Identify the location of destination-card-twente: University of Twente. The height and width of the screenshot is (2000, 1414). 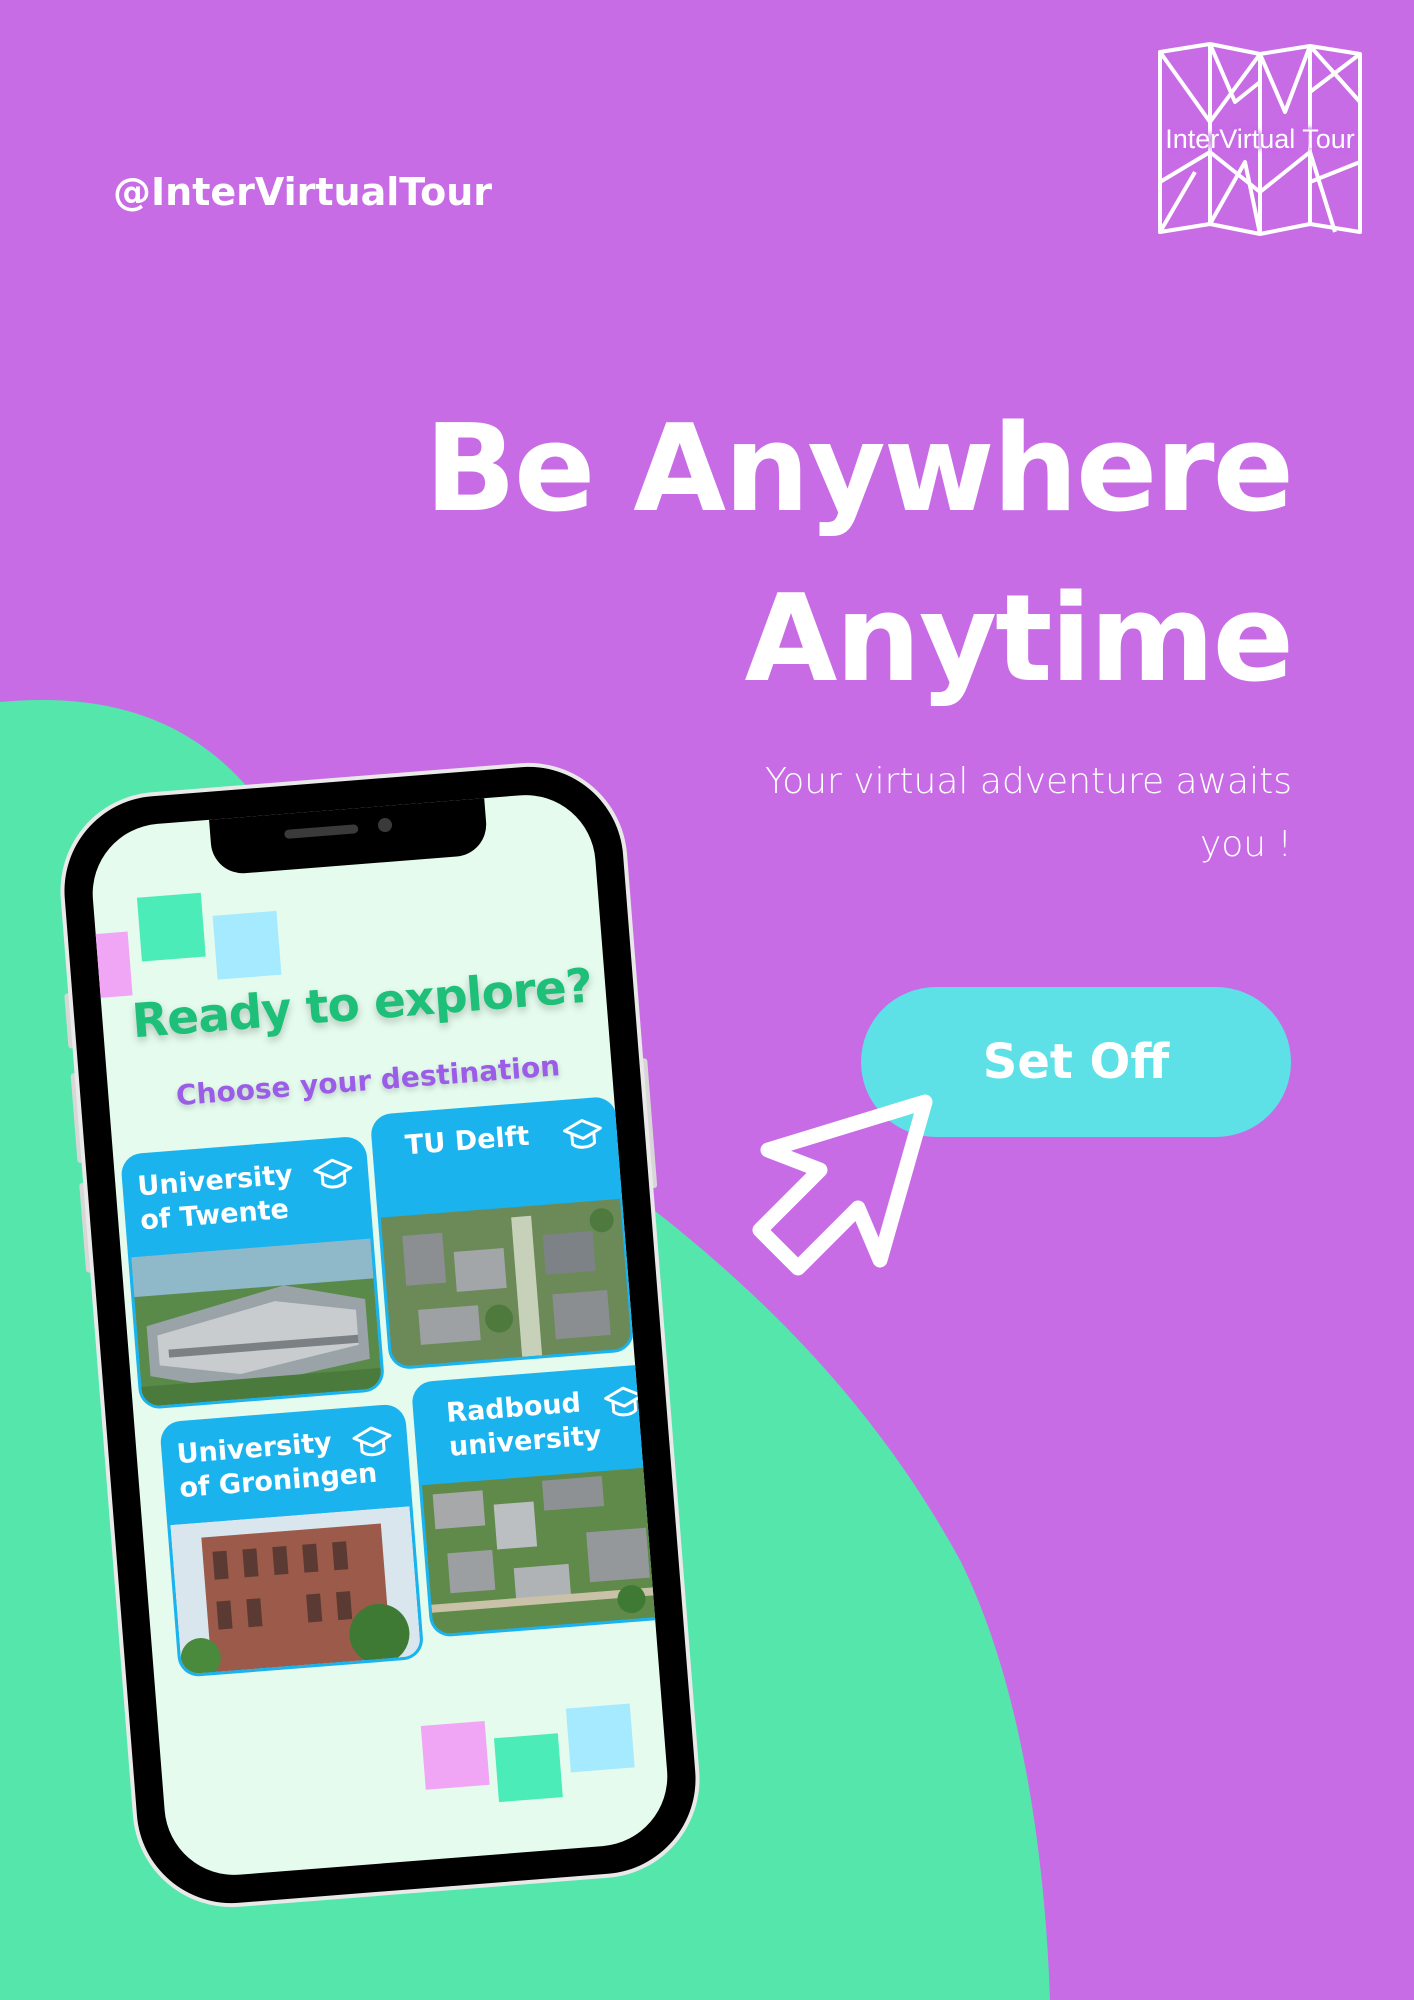
(253, 1272).